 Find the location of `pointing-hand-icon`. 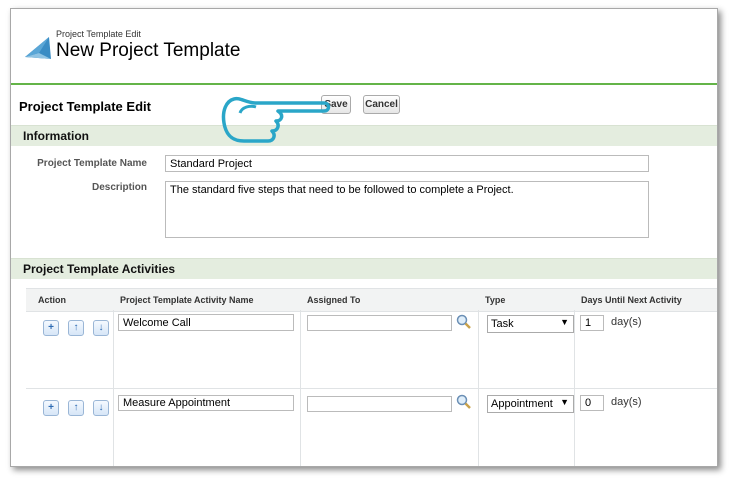

pointing-hand-icon is located at coordinates (276, 119).